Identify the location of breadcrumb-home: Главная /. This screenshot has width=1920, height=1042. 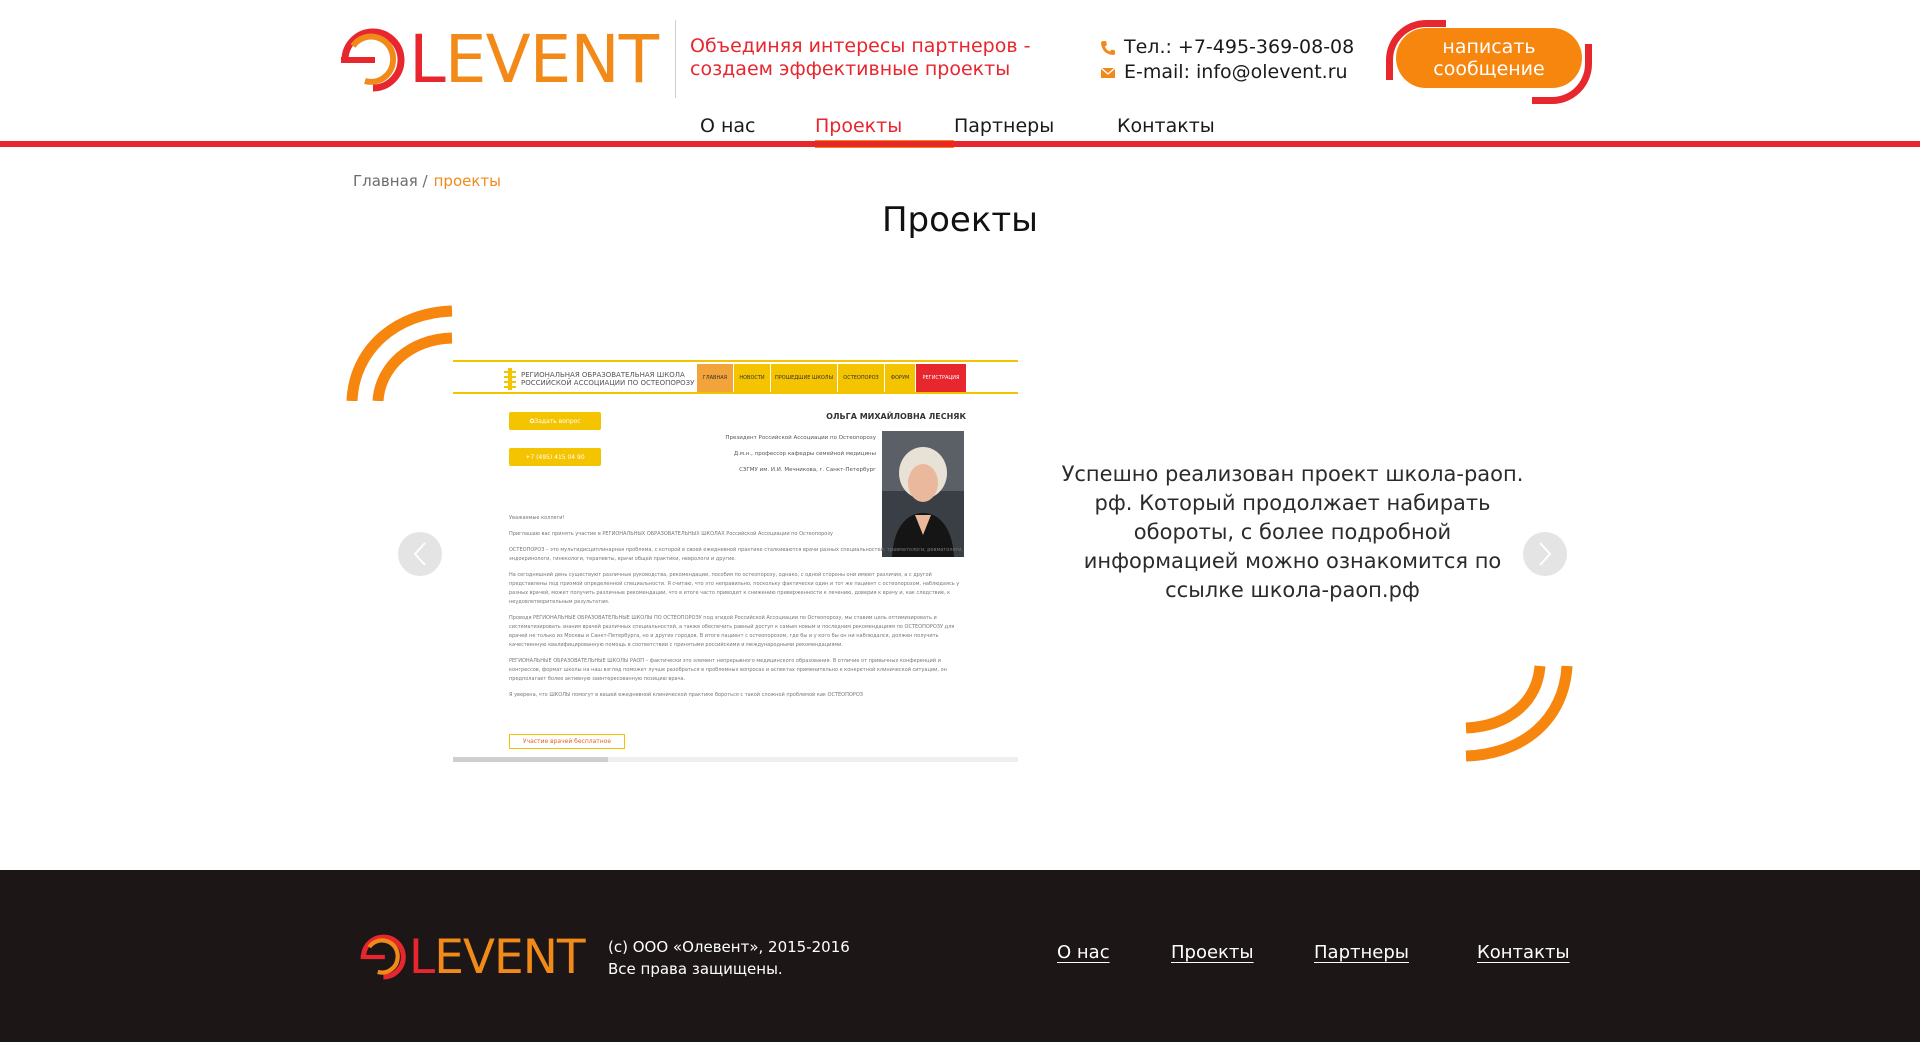
(390, 181).